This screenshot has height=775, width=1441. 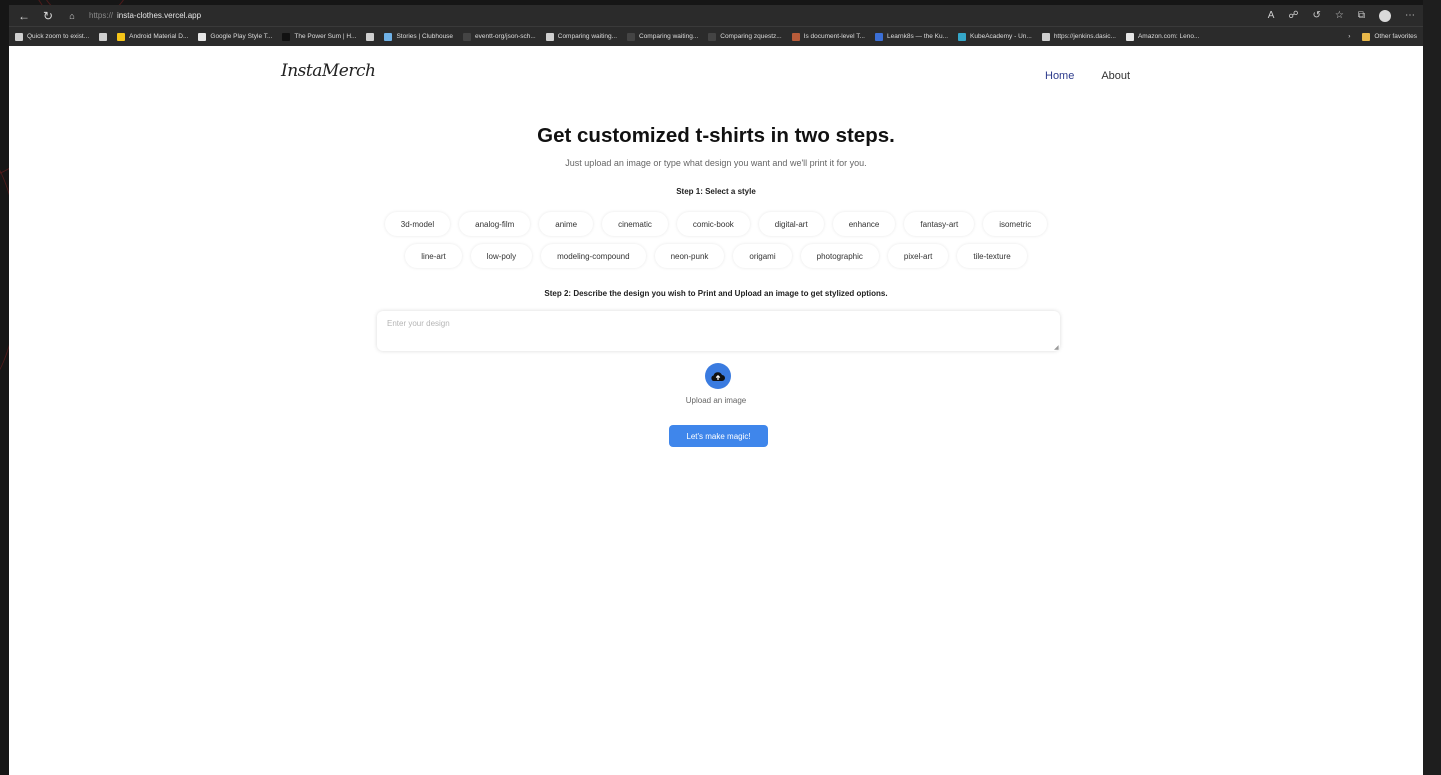 I want to click on other-favorites: Other favorites, so click(x=1389, y=36).